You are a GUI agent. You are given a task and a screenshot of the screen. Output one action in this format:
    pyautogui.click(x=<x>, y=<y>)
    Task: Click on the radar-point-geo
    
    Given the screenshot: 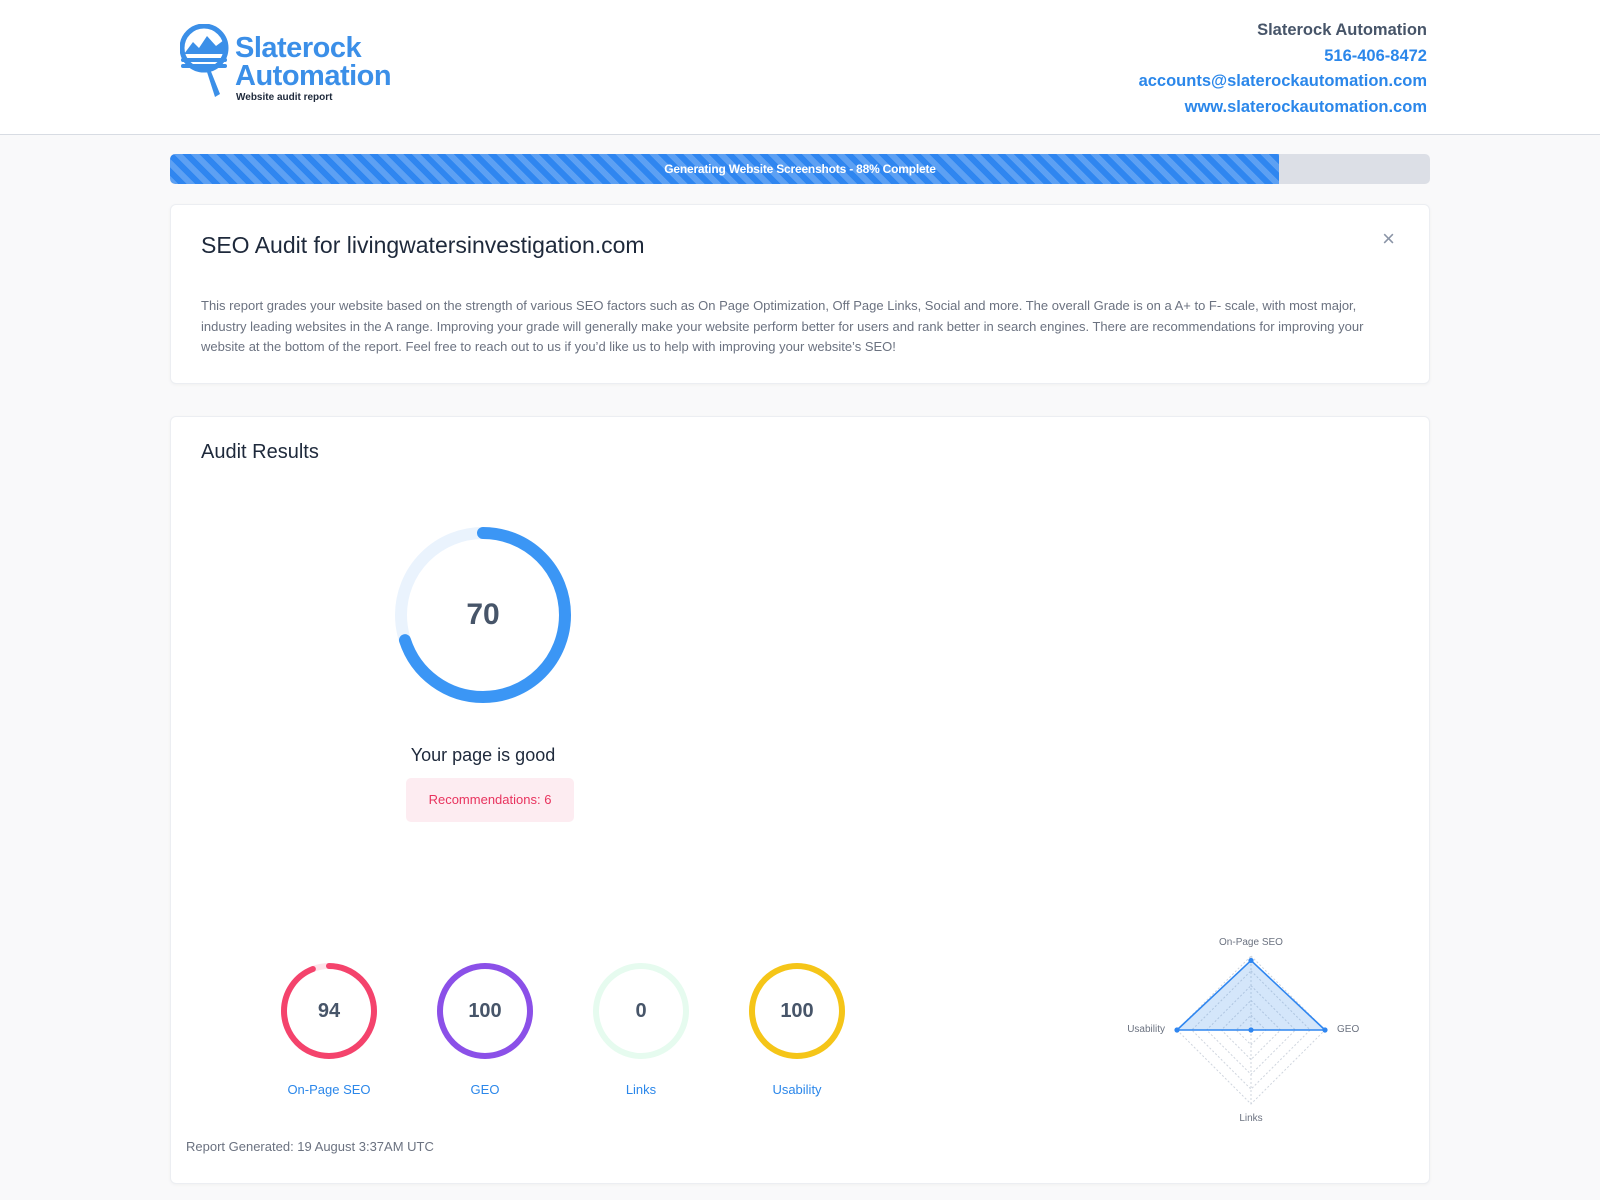 What is the action you would take?
    pyautogui.click(x=1325, y=1030)
    